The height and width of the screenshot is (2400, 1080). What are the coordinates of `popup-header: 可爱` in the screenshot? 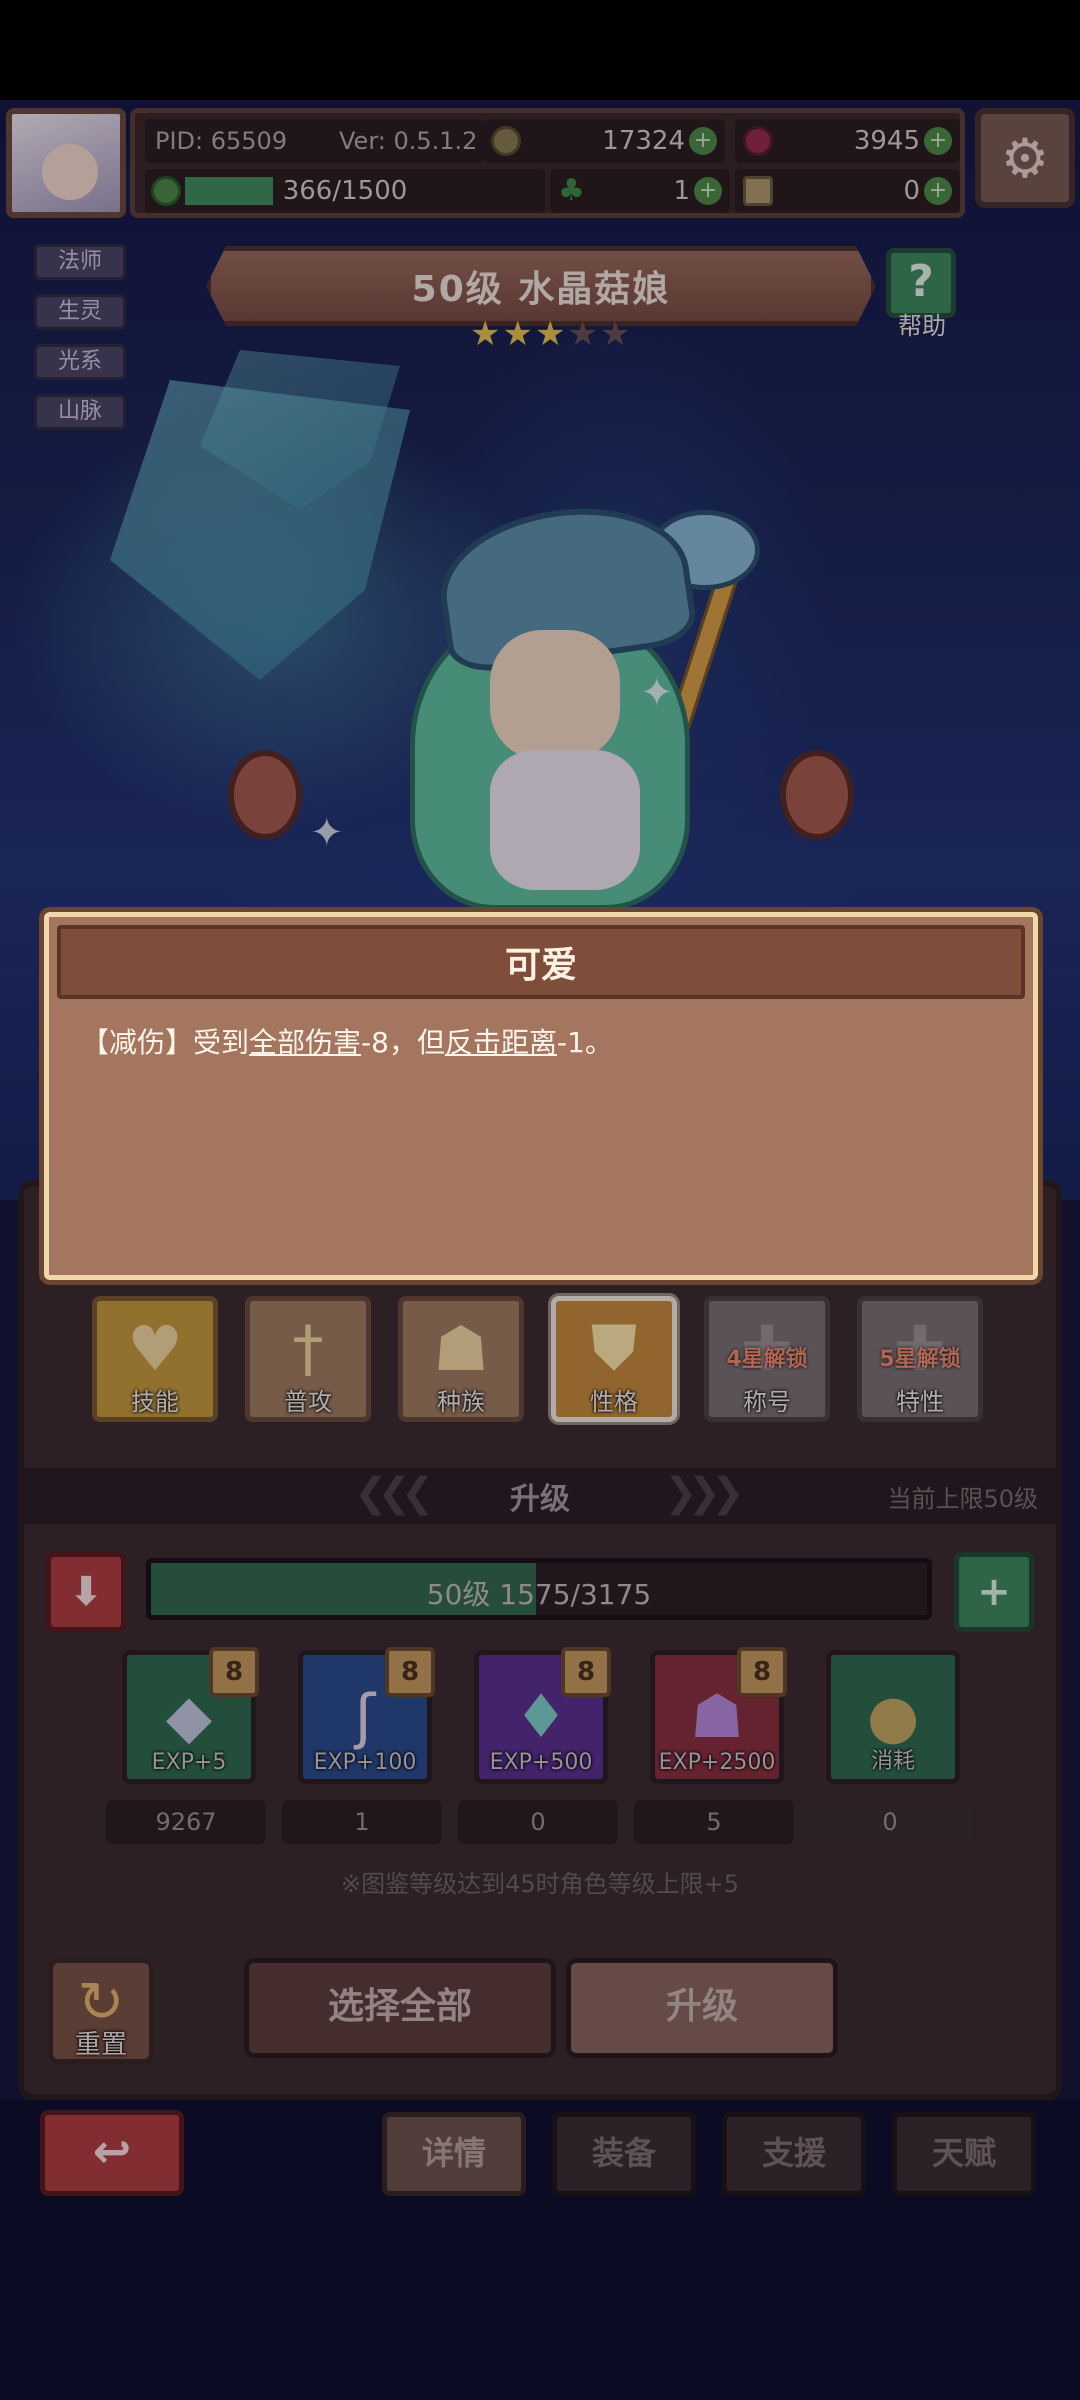 It's located at (541, 962).